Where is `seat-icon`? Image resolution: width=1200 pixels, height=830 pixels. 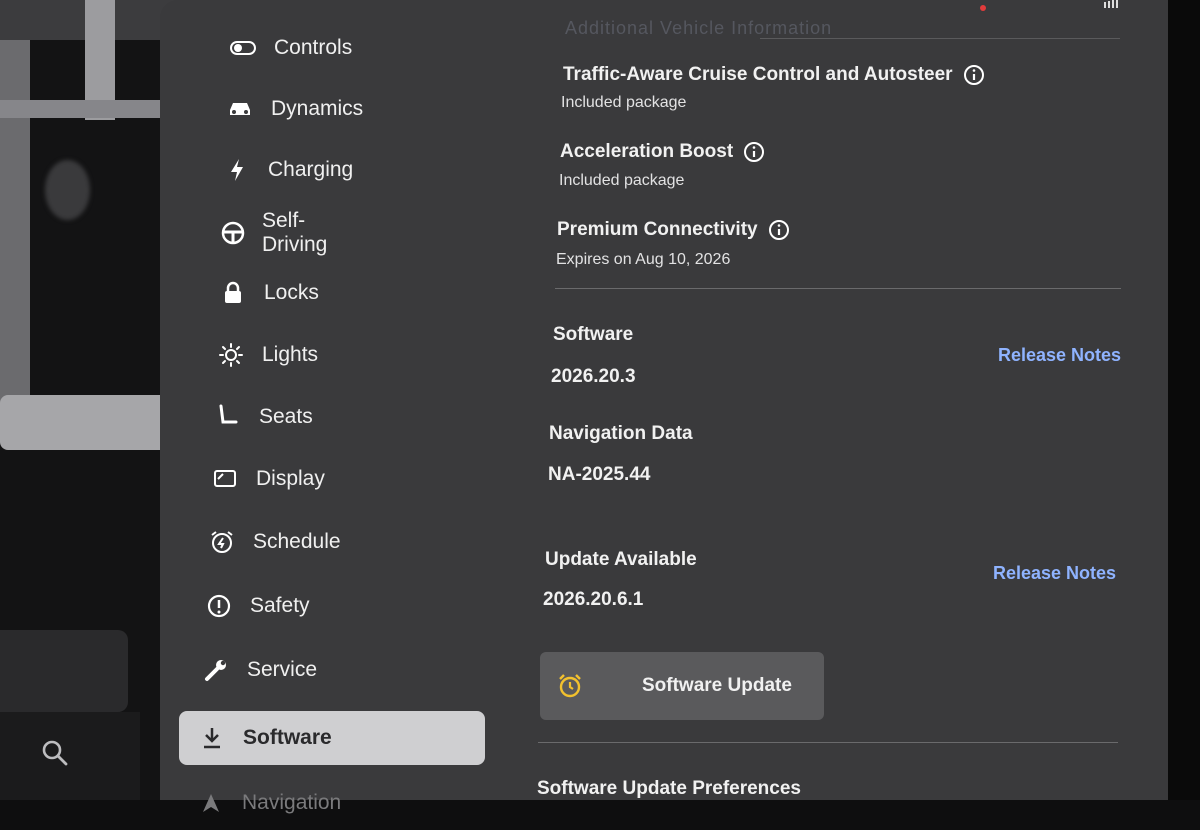
seat-icon is located at coordinates (228, 417).